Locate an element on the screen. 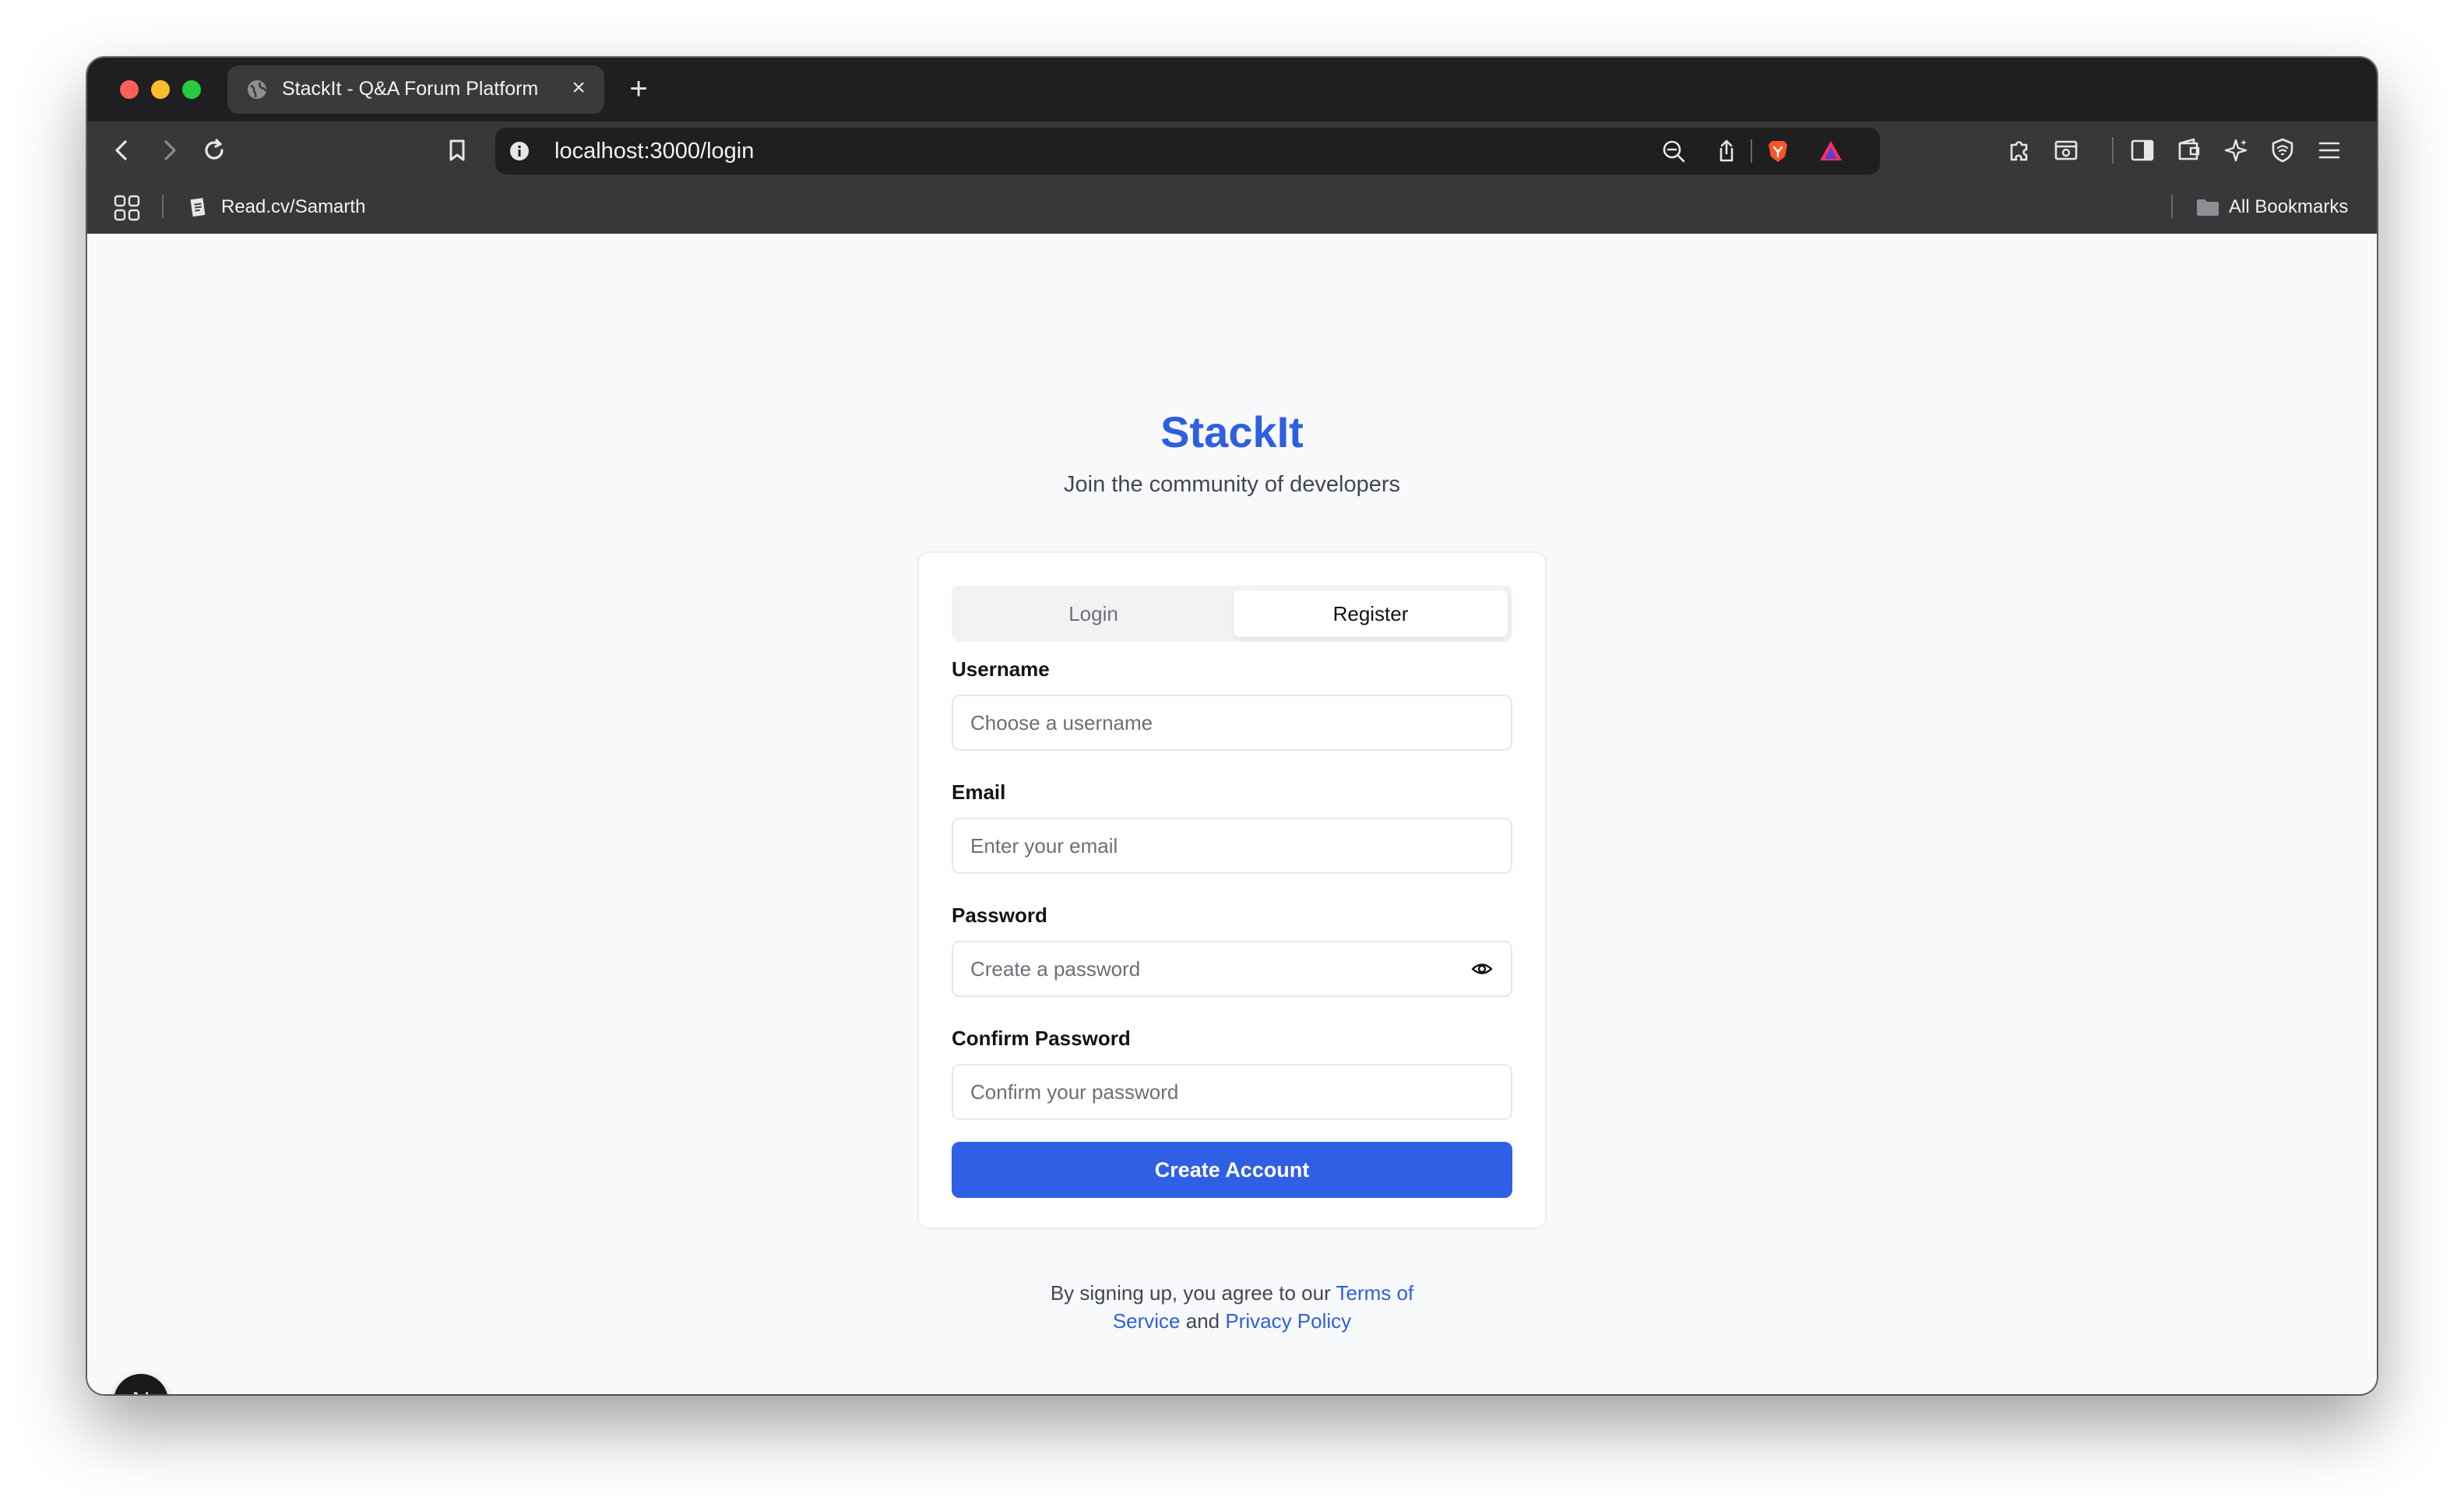  brave-shield-icon is located at coordinates (1778, 151).